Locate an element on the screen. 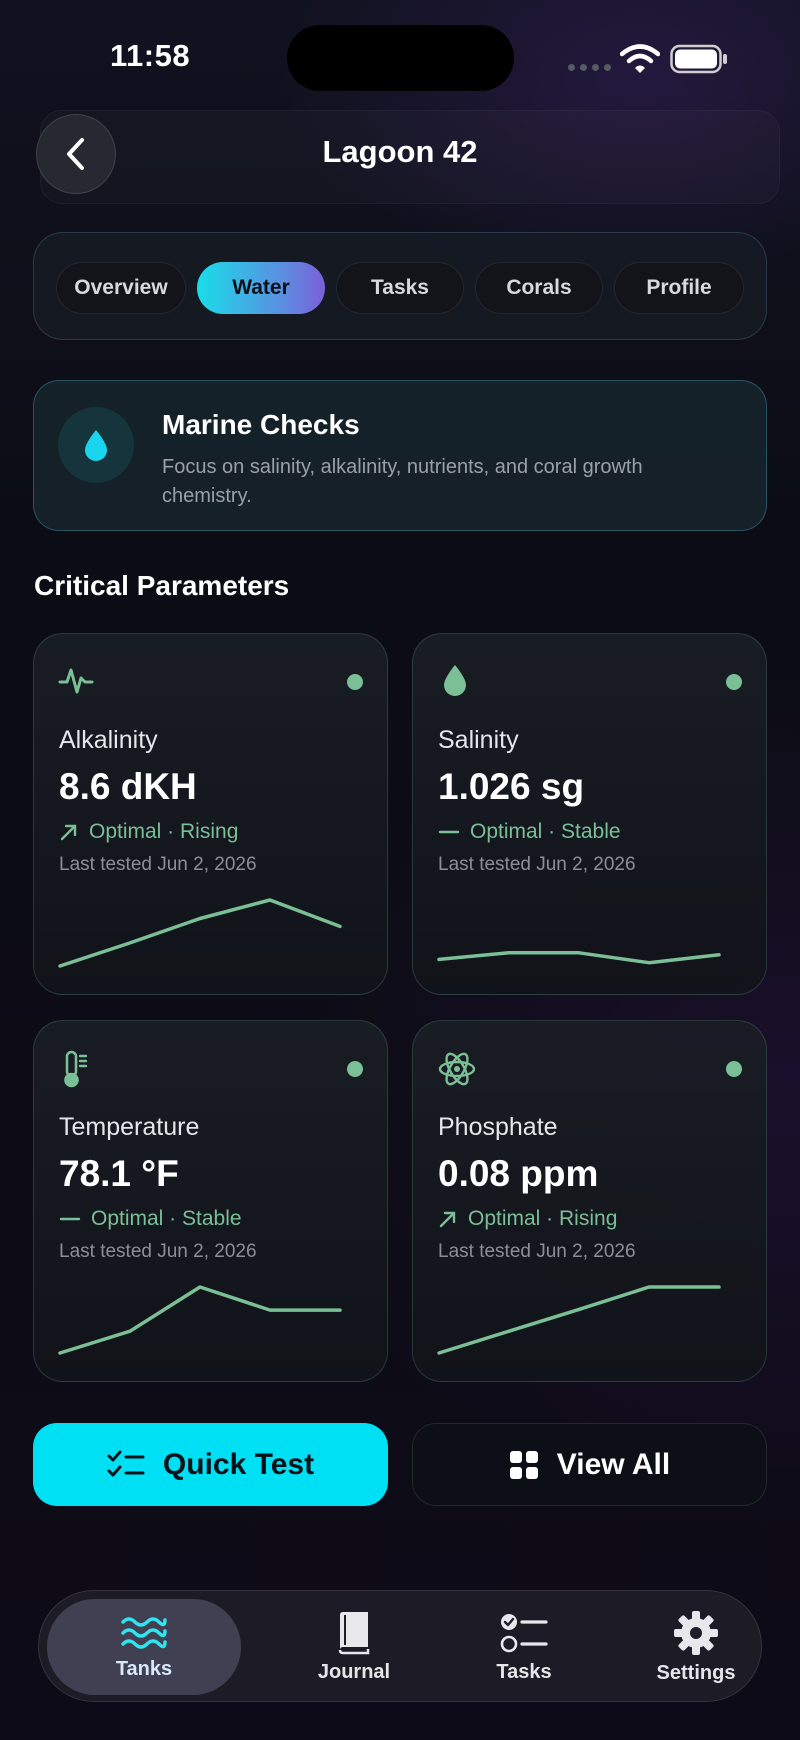 This screenshot has height=1740, width=800. atom-icon is located at coordinates (457, 1069).